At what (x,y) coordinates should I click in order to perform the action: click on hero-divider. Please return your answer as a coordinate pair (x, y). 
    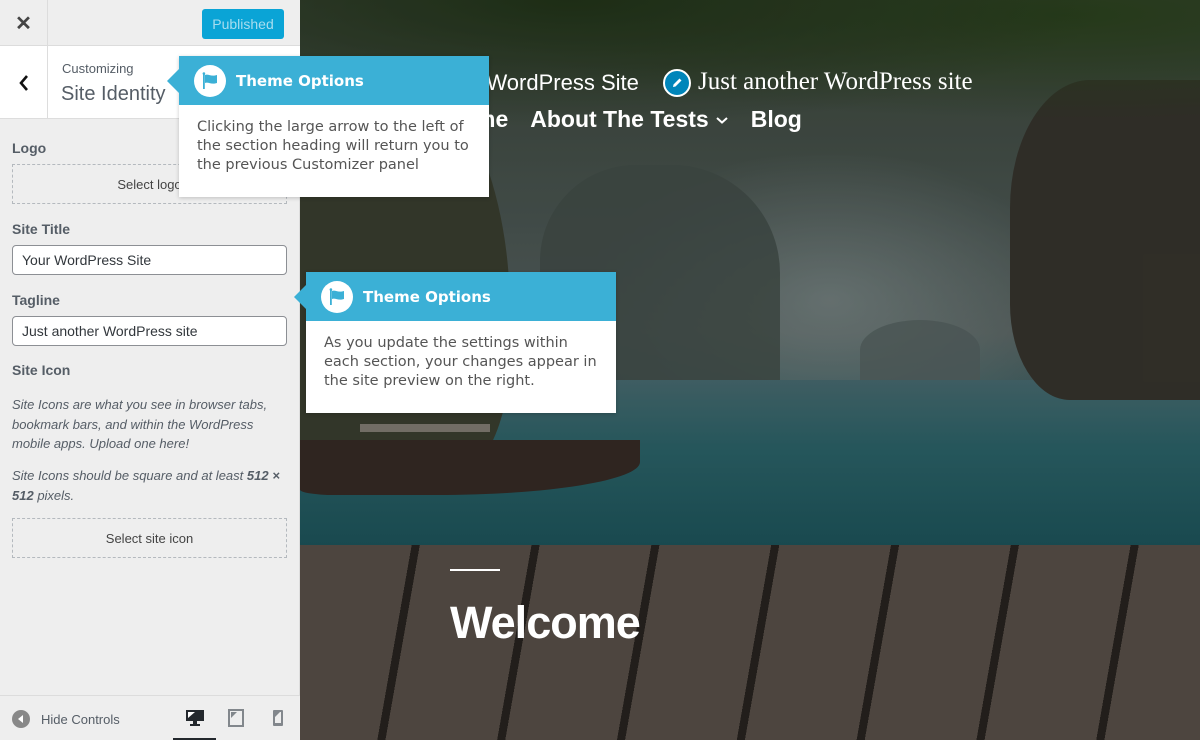
    Looking at the image, I should click on (475, 570).